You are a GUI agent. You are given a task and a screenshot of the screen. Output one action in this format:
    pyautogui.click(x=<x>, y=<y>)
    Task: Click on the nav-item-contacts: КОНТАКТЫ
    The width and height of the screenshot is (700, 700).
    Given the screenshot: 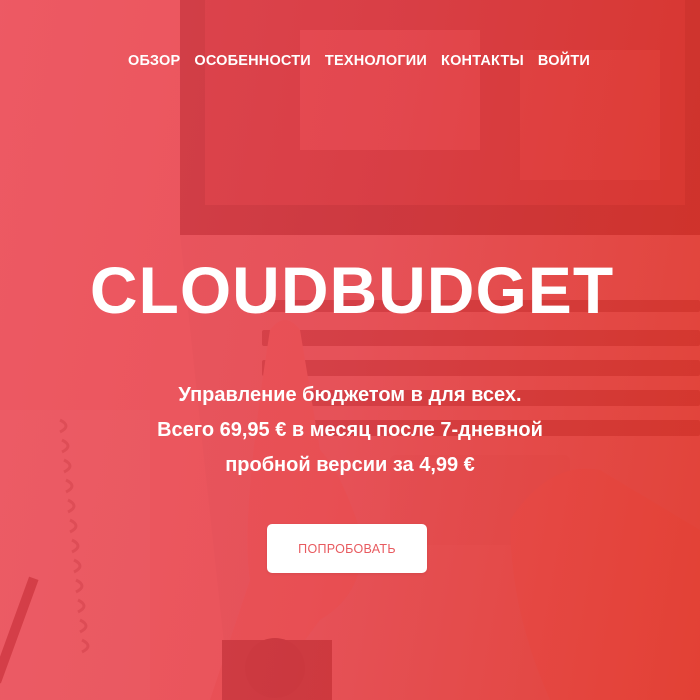 What is the action you would take?
    pyautogui.click(x=482, y=61)
    